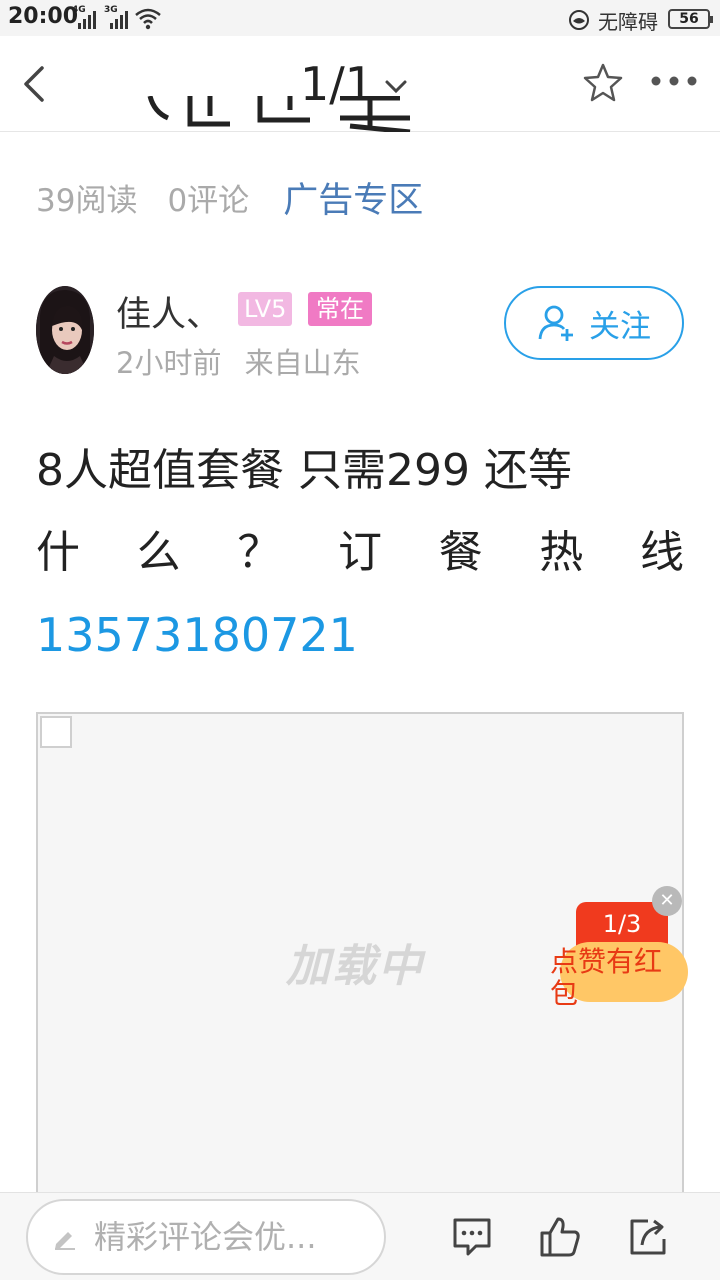  What do you see at coordinates (648, 1237) in the screenshot?
I see `share-icon` at bounding box center [648, 1237].